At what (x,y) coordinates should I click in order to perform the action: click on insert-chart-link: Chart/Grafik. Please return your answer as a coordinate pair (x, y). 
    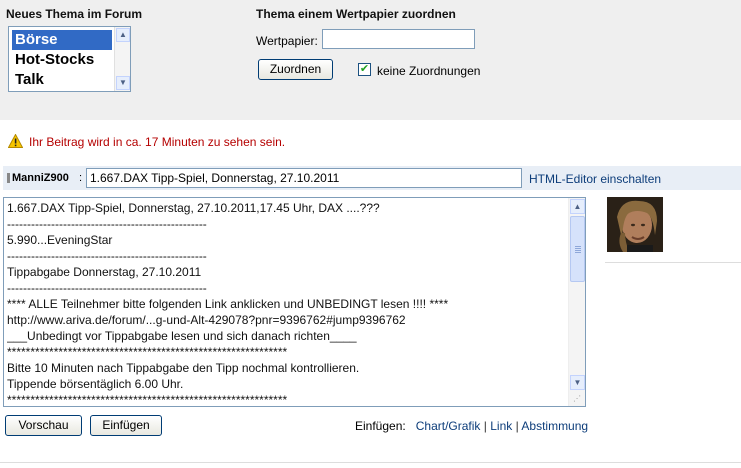
    Looking at the image, I should click on (448, 426).